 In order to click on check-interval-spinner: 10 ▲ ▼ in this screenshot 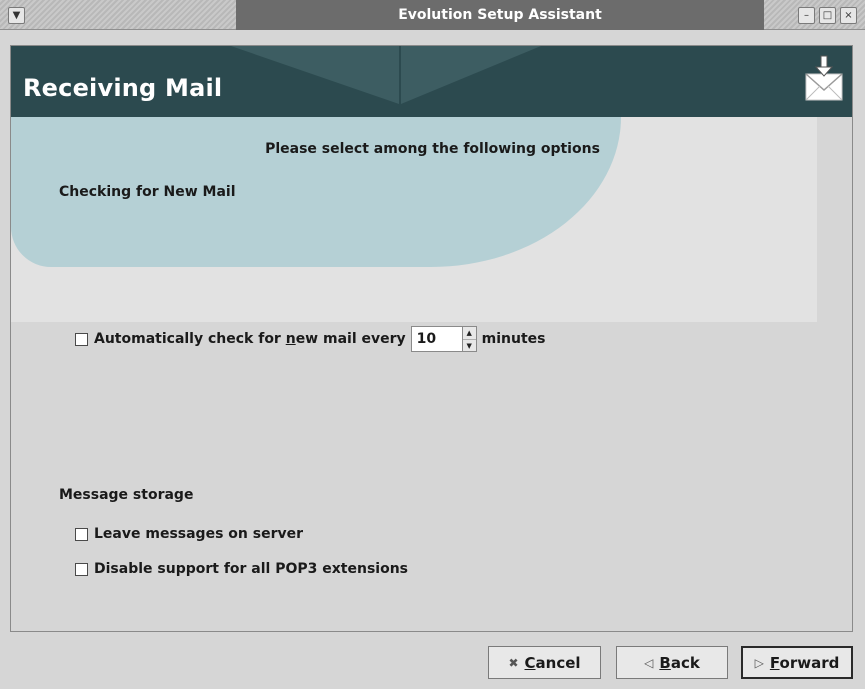, I will do `click(443, 339)`.